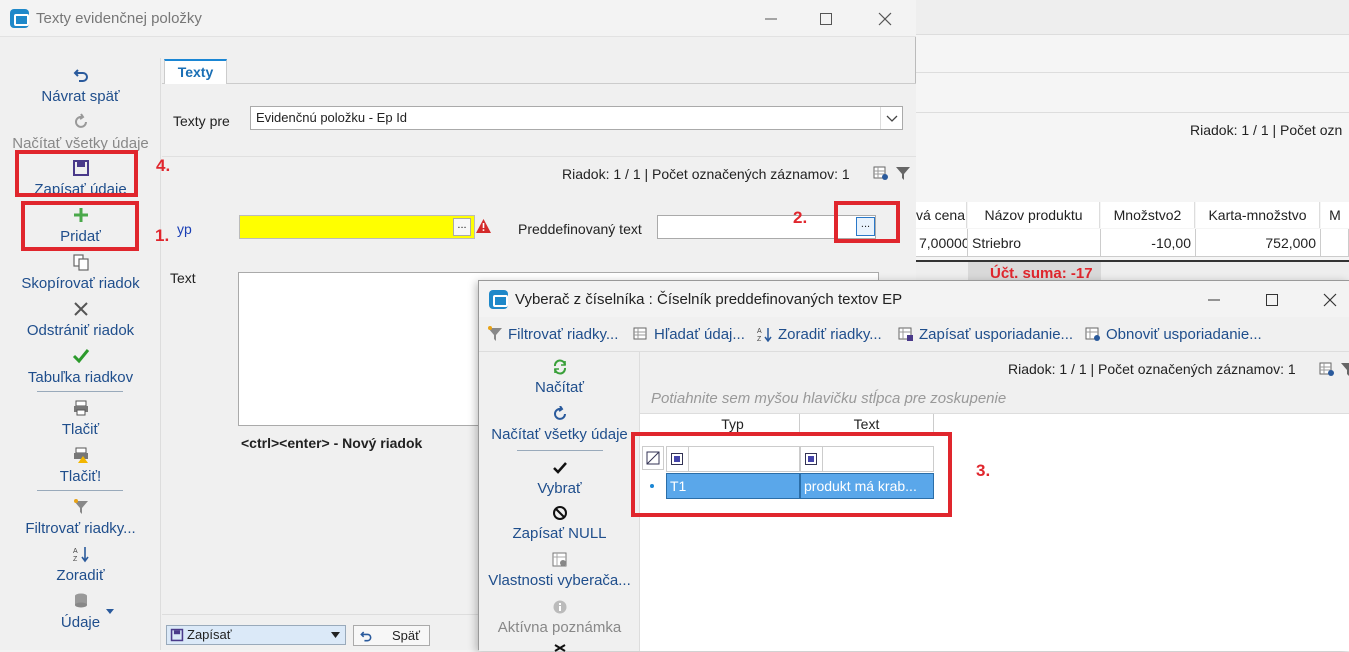 Image resolution: width=1349 pixels, height=652 pixels. Describe the element at coordinates (867, 424) in the screenshot. I see `column-header-text: Text` at that location.